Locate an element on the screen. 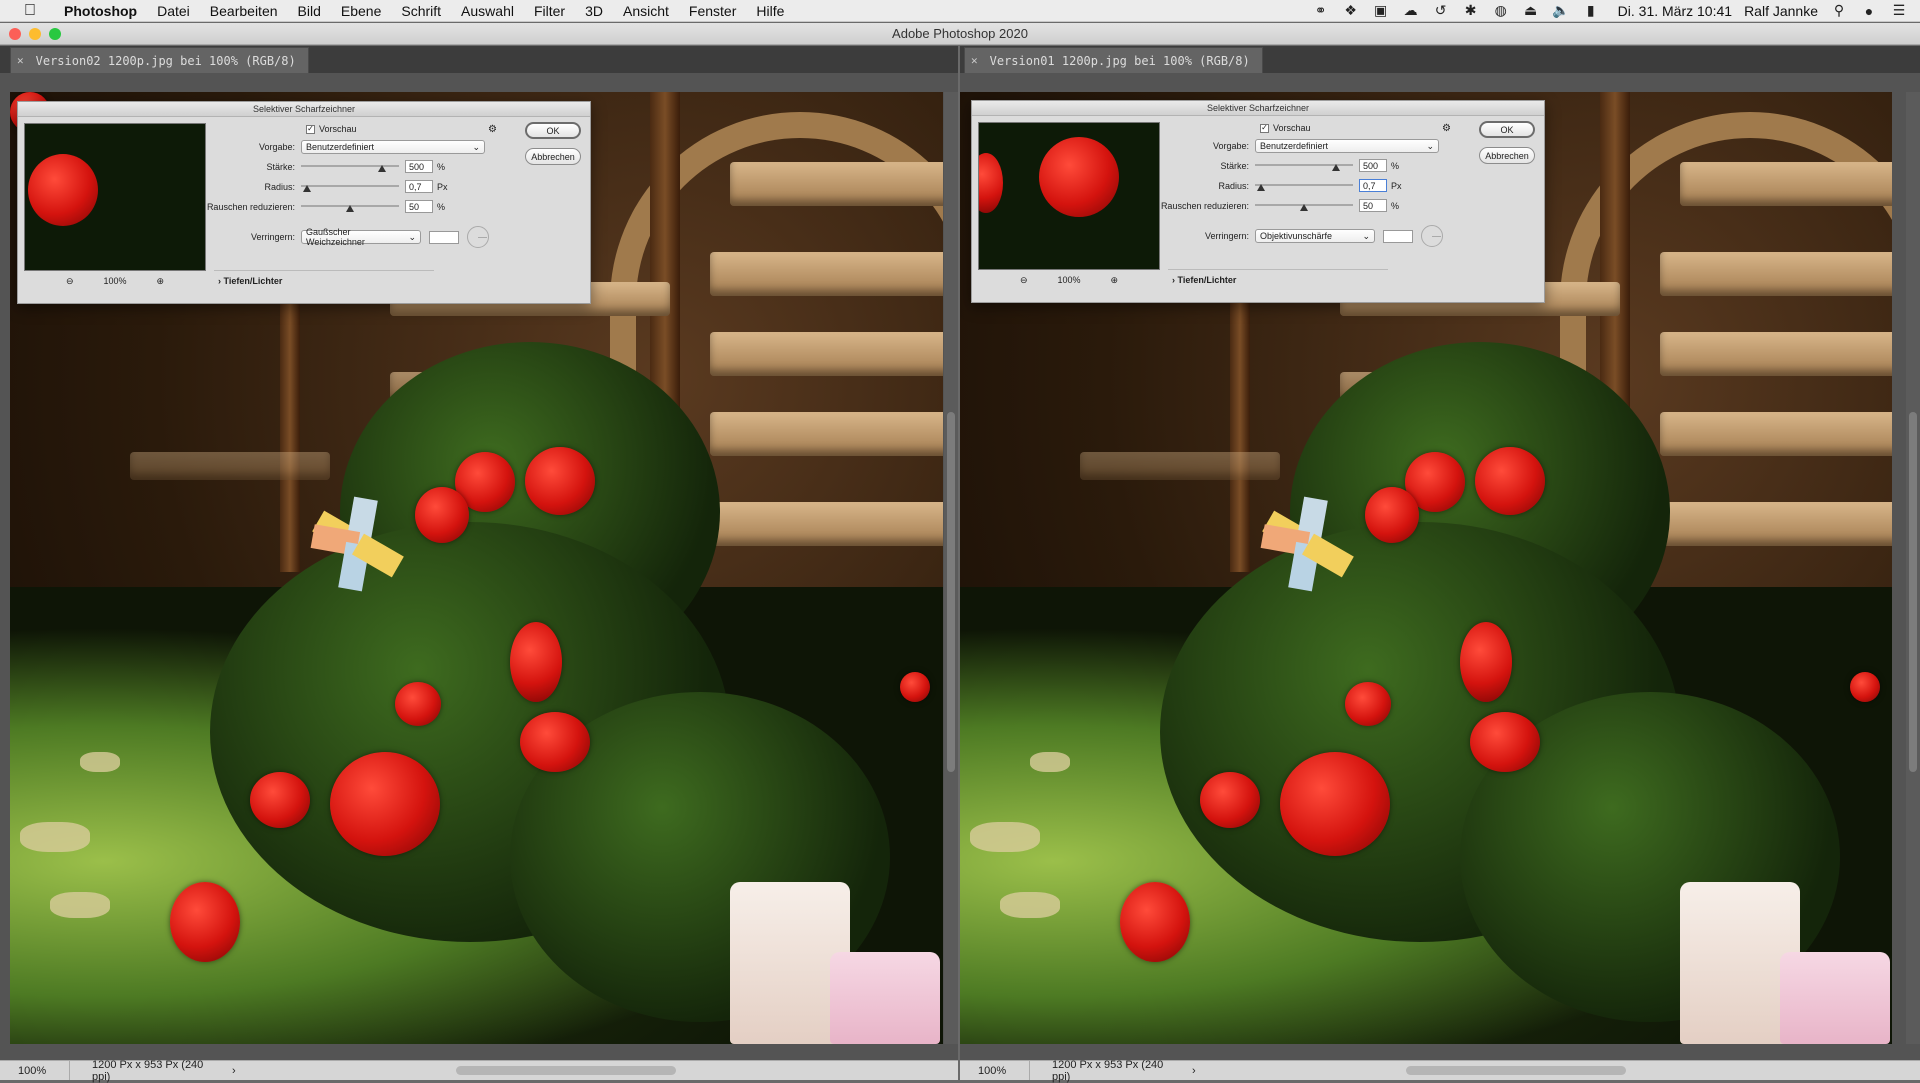 The height and width of the screenshot is (1083, 1920). menu-app-name: Photoshop is located at coordinates (100, 11).